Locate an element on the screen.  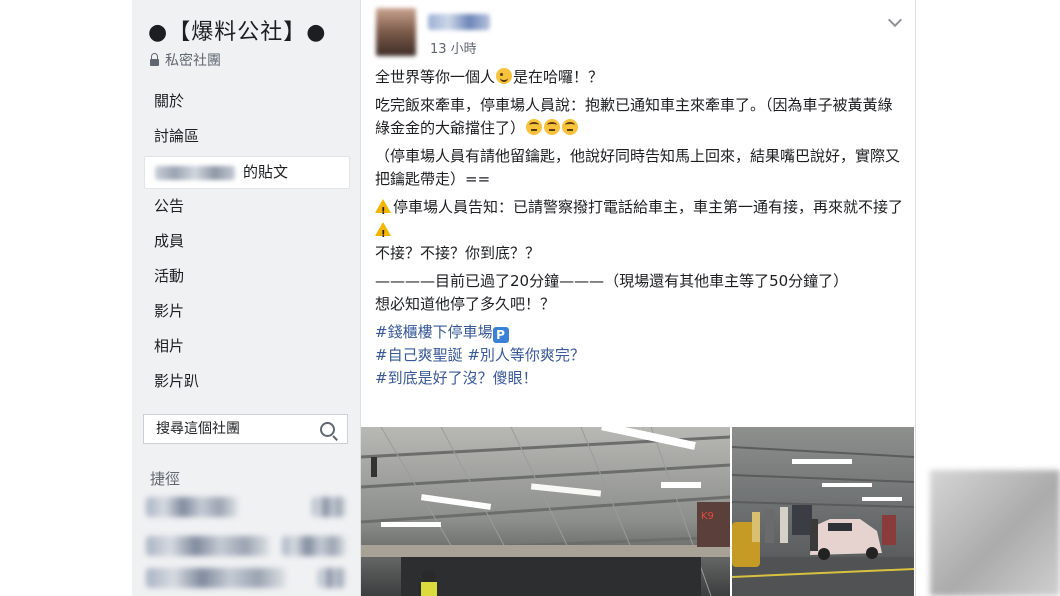
post-line: 全世界等你一個人 是在哈囉！？ is located at coordinates (639, 77).